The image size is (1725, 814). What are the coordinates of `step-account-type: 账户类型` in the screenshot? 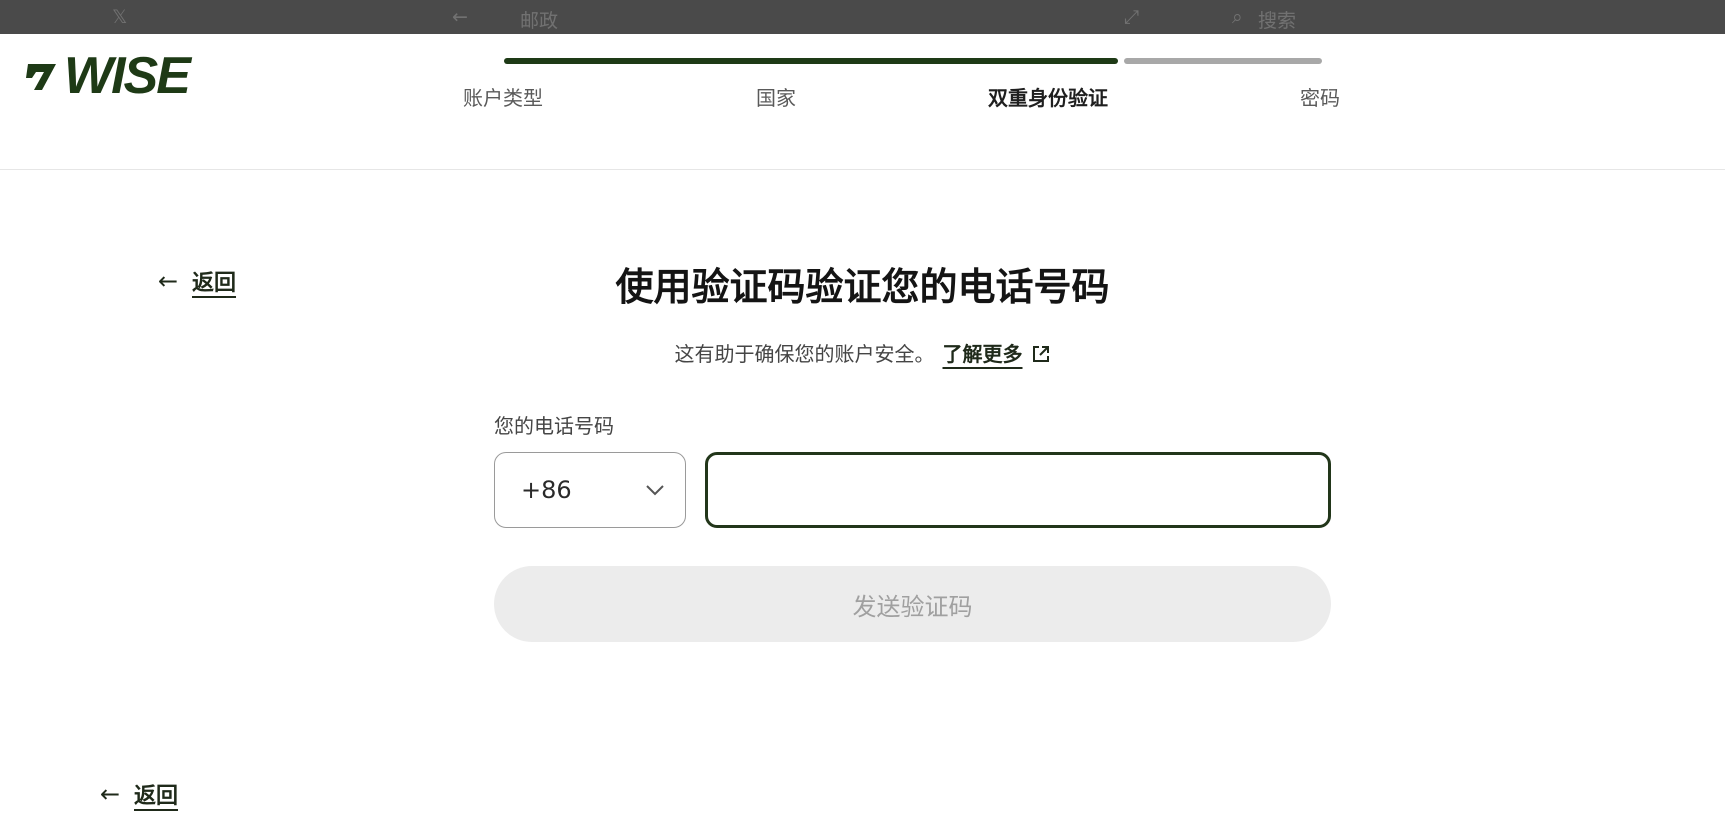 It's located at (503, 98).